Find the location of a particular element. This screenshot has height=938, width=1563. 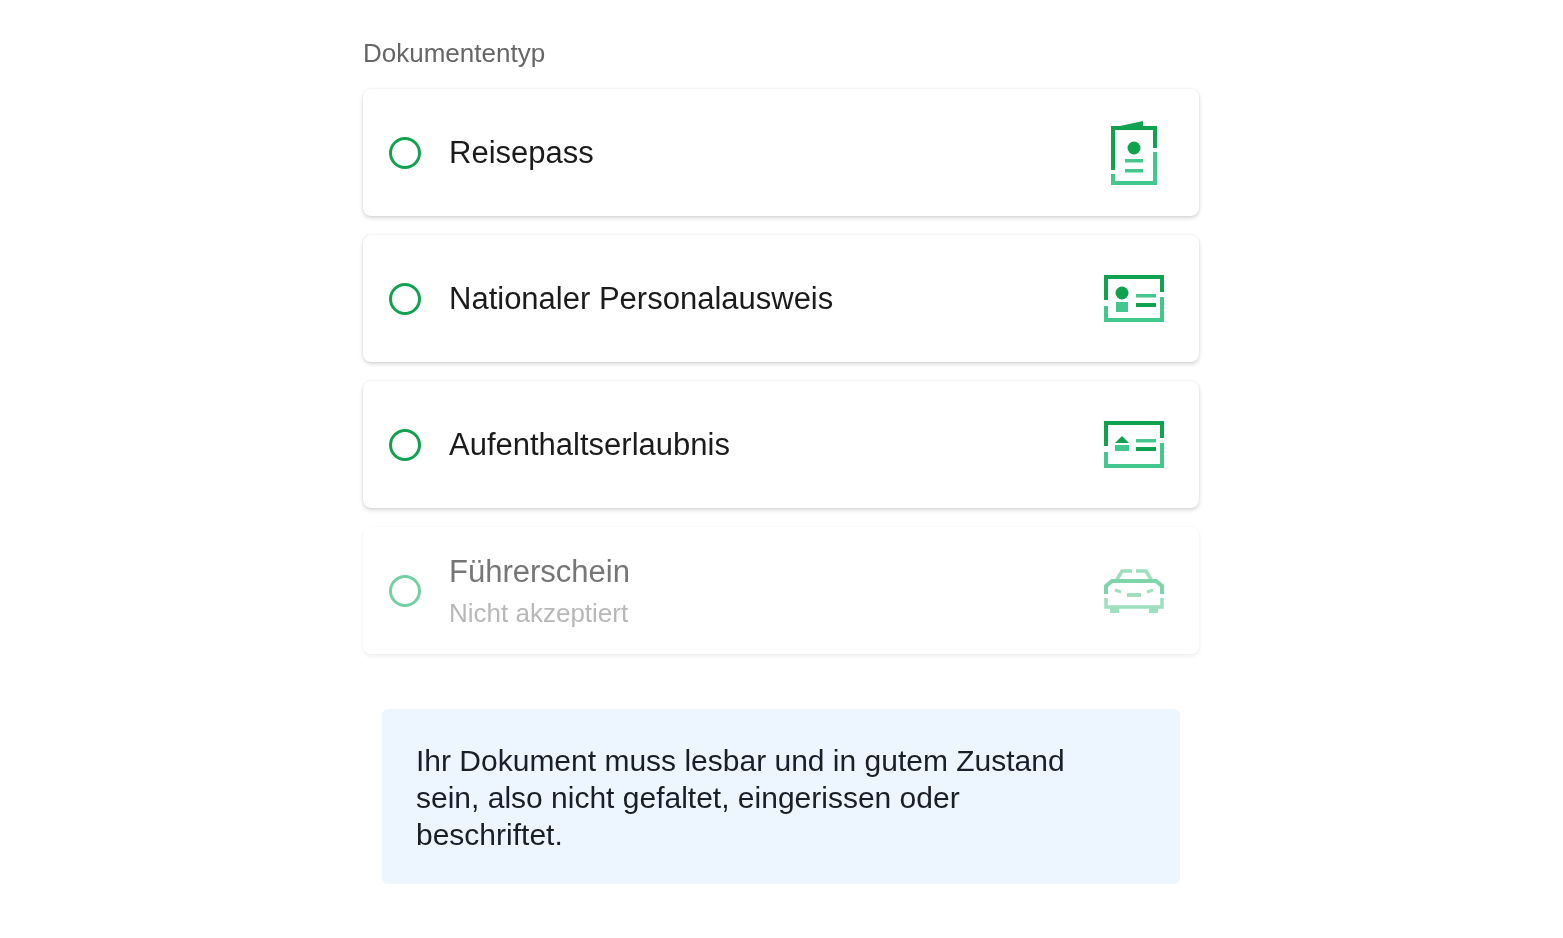

card-icon is located at coordinates (1134, 444).